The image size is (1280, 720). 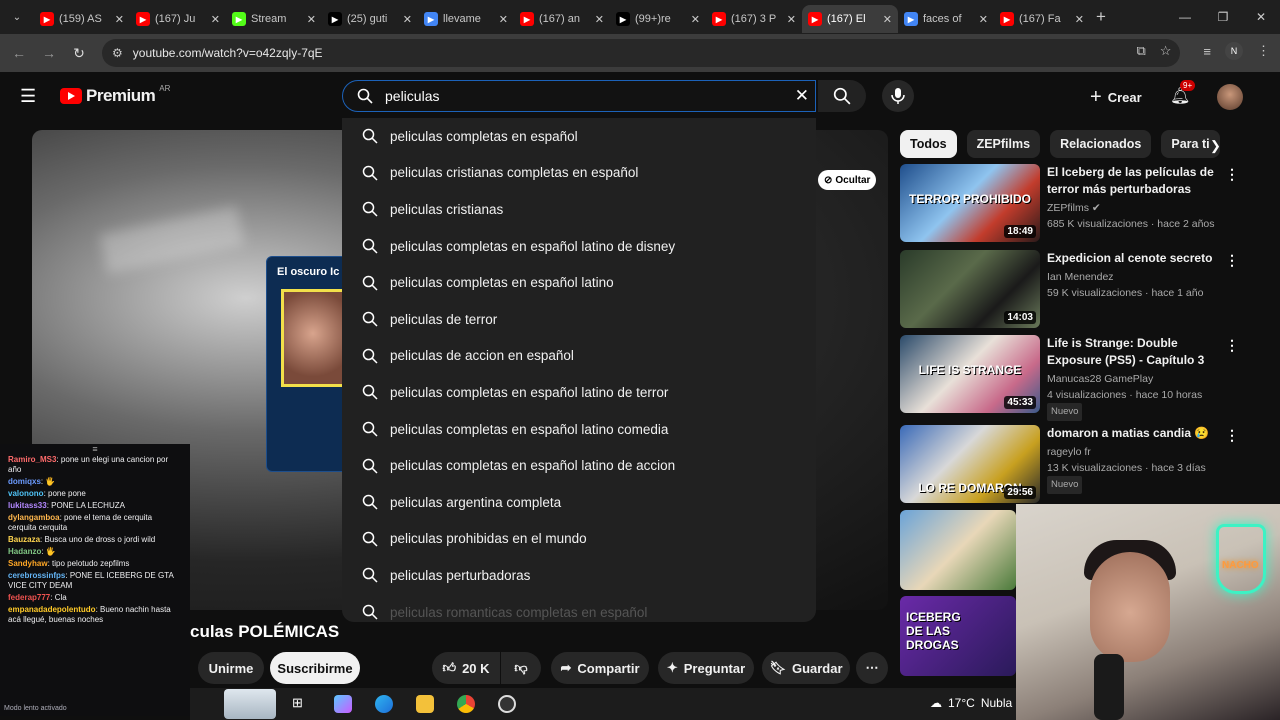 What do you see at coordinates (250, 704) in the screenshot?
I see `desktop-preview-thumbnail` at bounding box center [250, 704].